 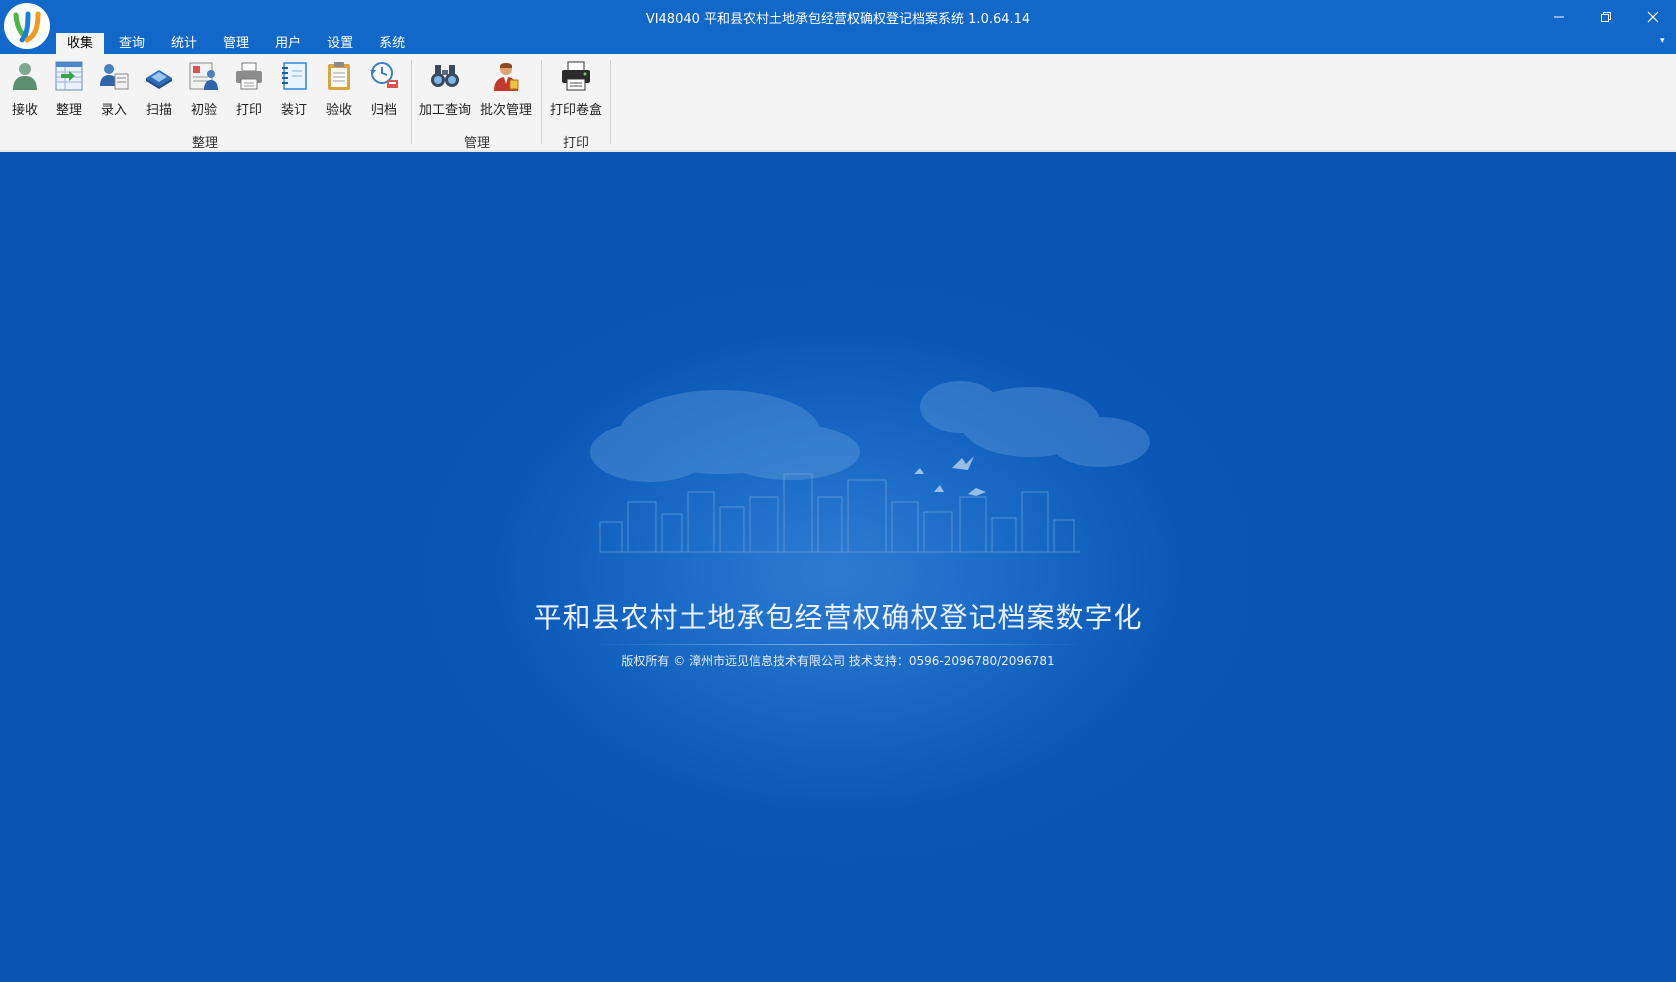 What do you see at coordinates (575, 110) in the screenshot?
I see `print-box-label: 打印卷盒` at bounding box center [575, 110].